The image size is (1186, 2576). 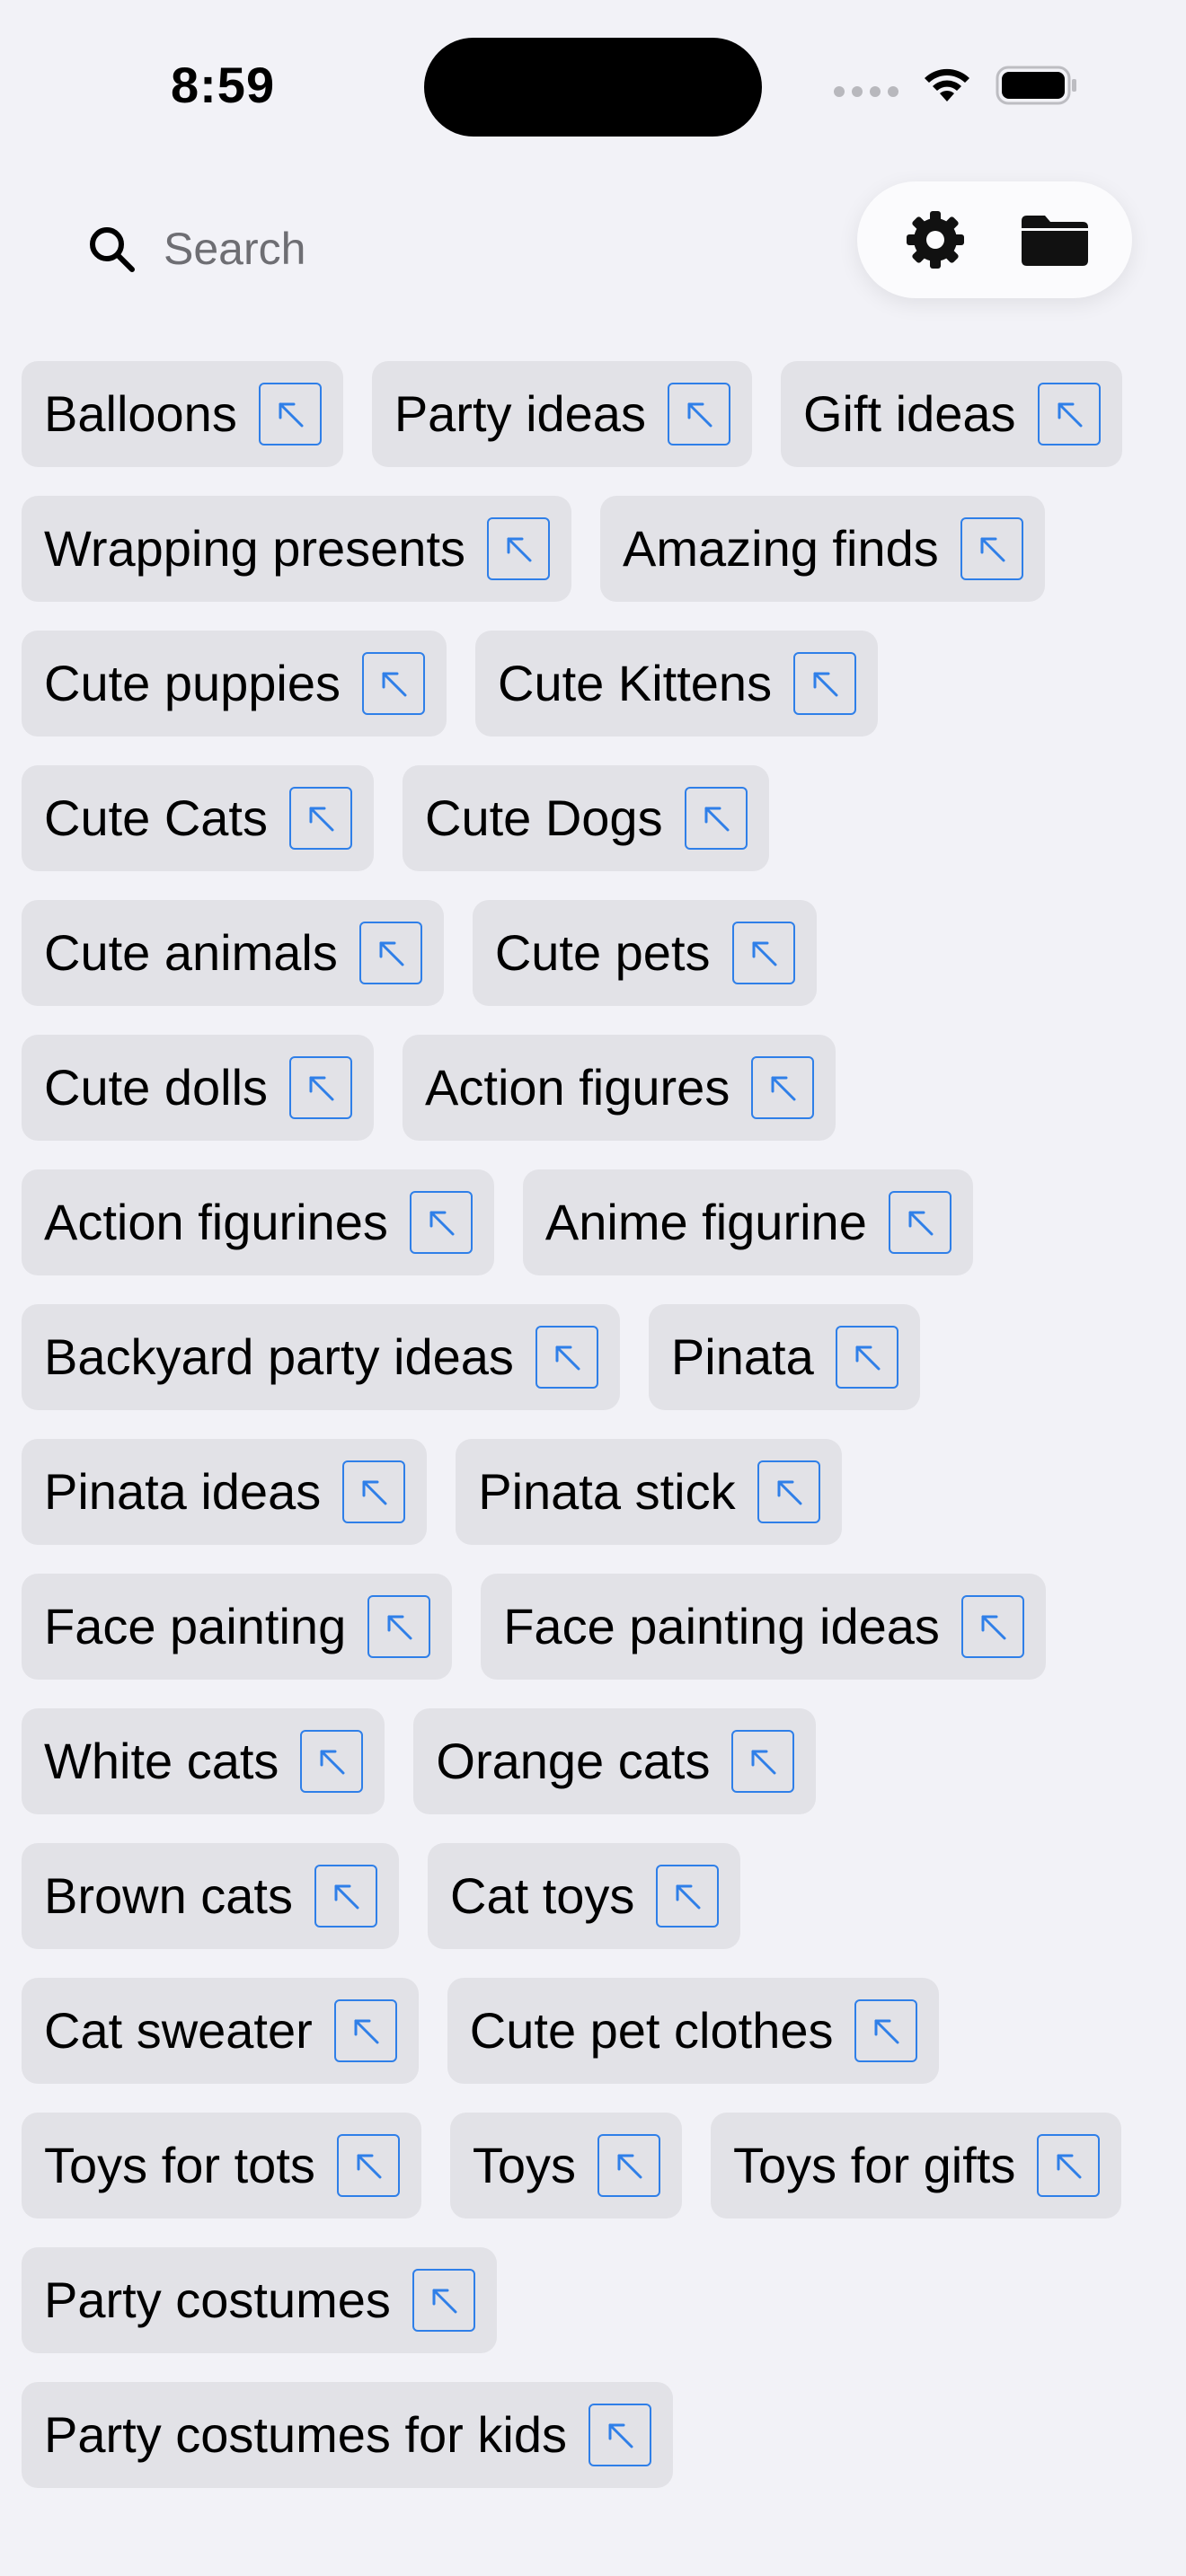 What do you see at coordinates (573, 1761) in the screenshot?
I see `suggestion-label: Orange cats` at bounding box center [573, 1761].